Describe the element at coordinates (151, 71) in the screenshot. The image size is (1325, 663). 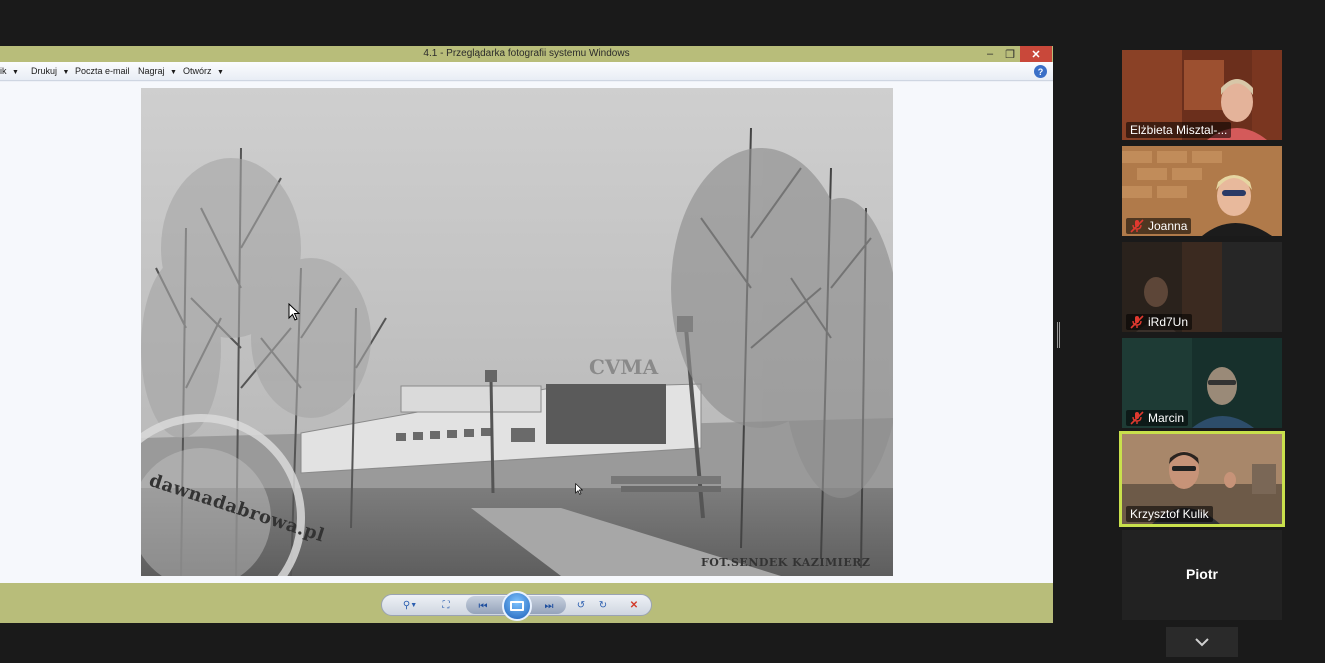
I see `menu-item-label: Nagraj` at that location.